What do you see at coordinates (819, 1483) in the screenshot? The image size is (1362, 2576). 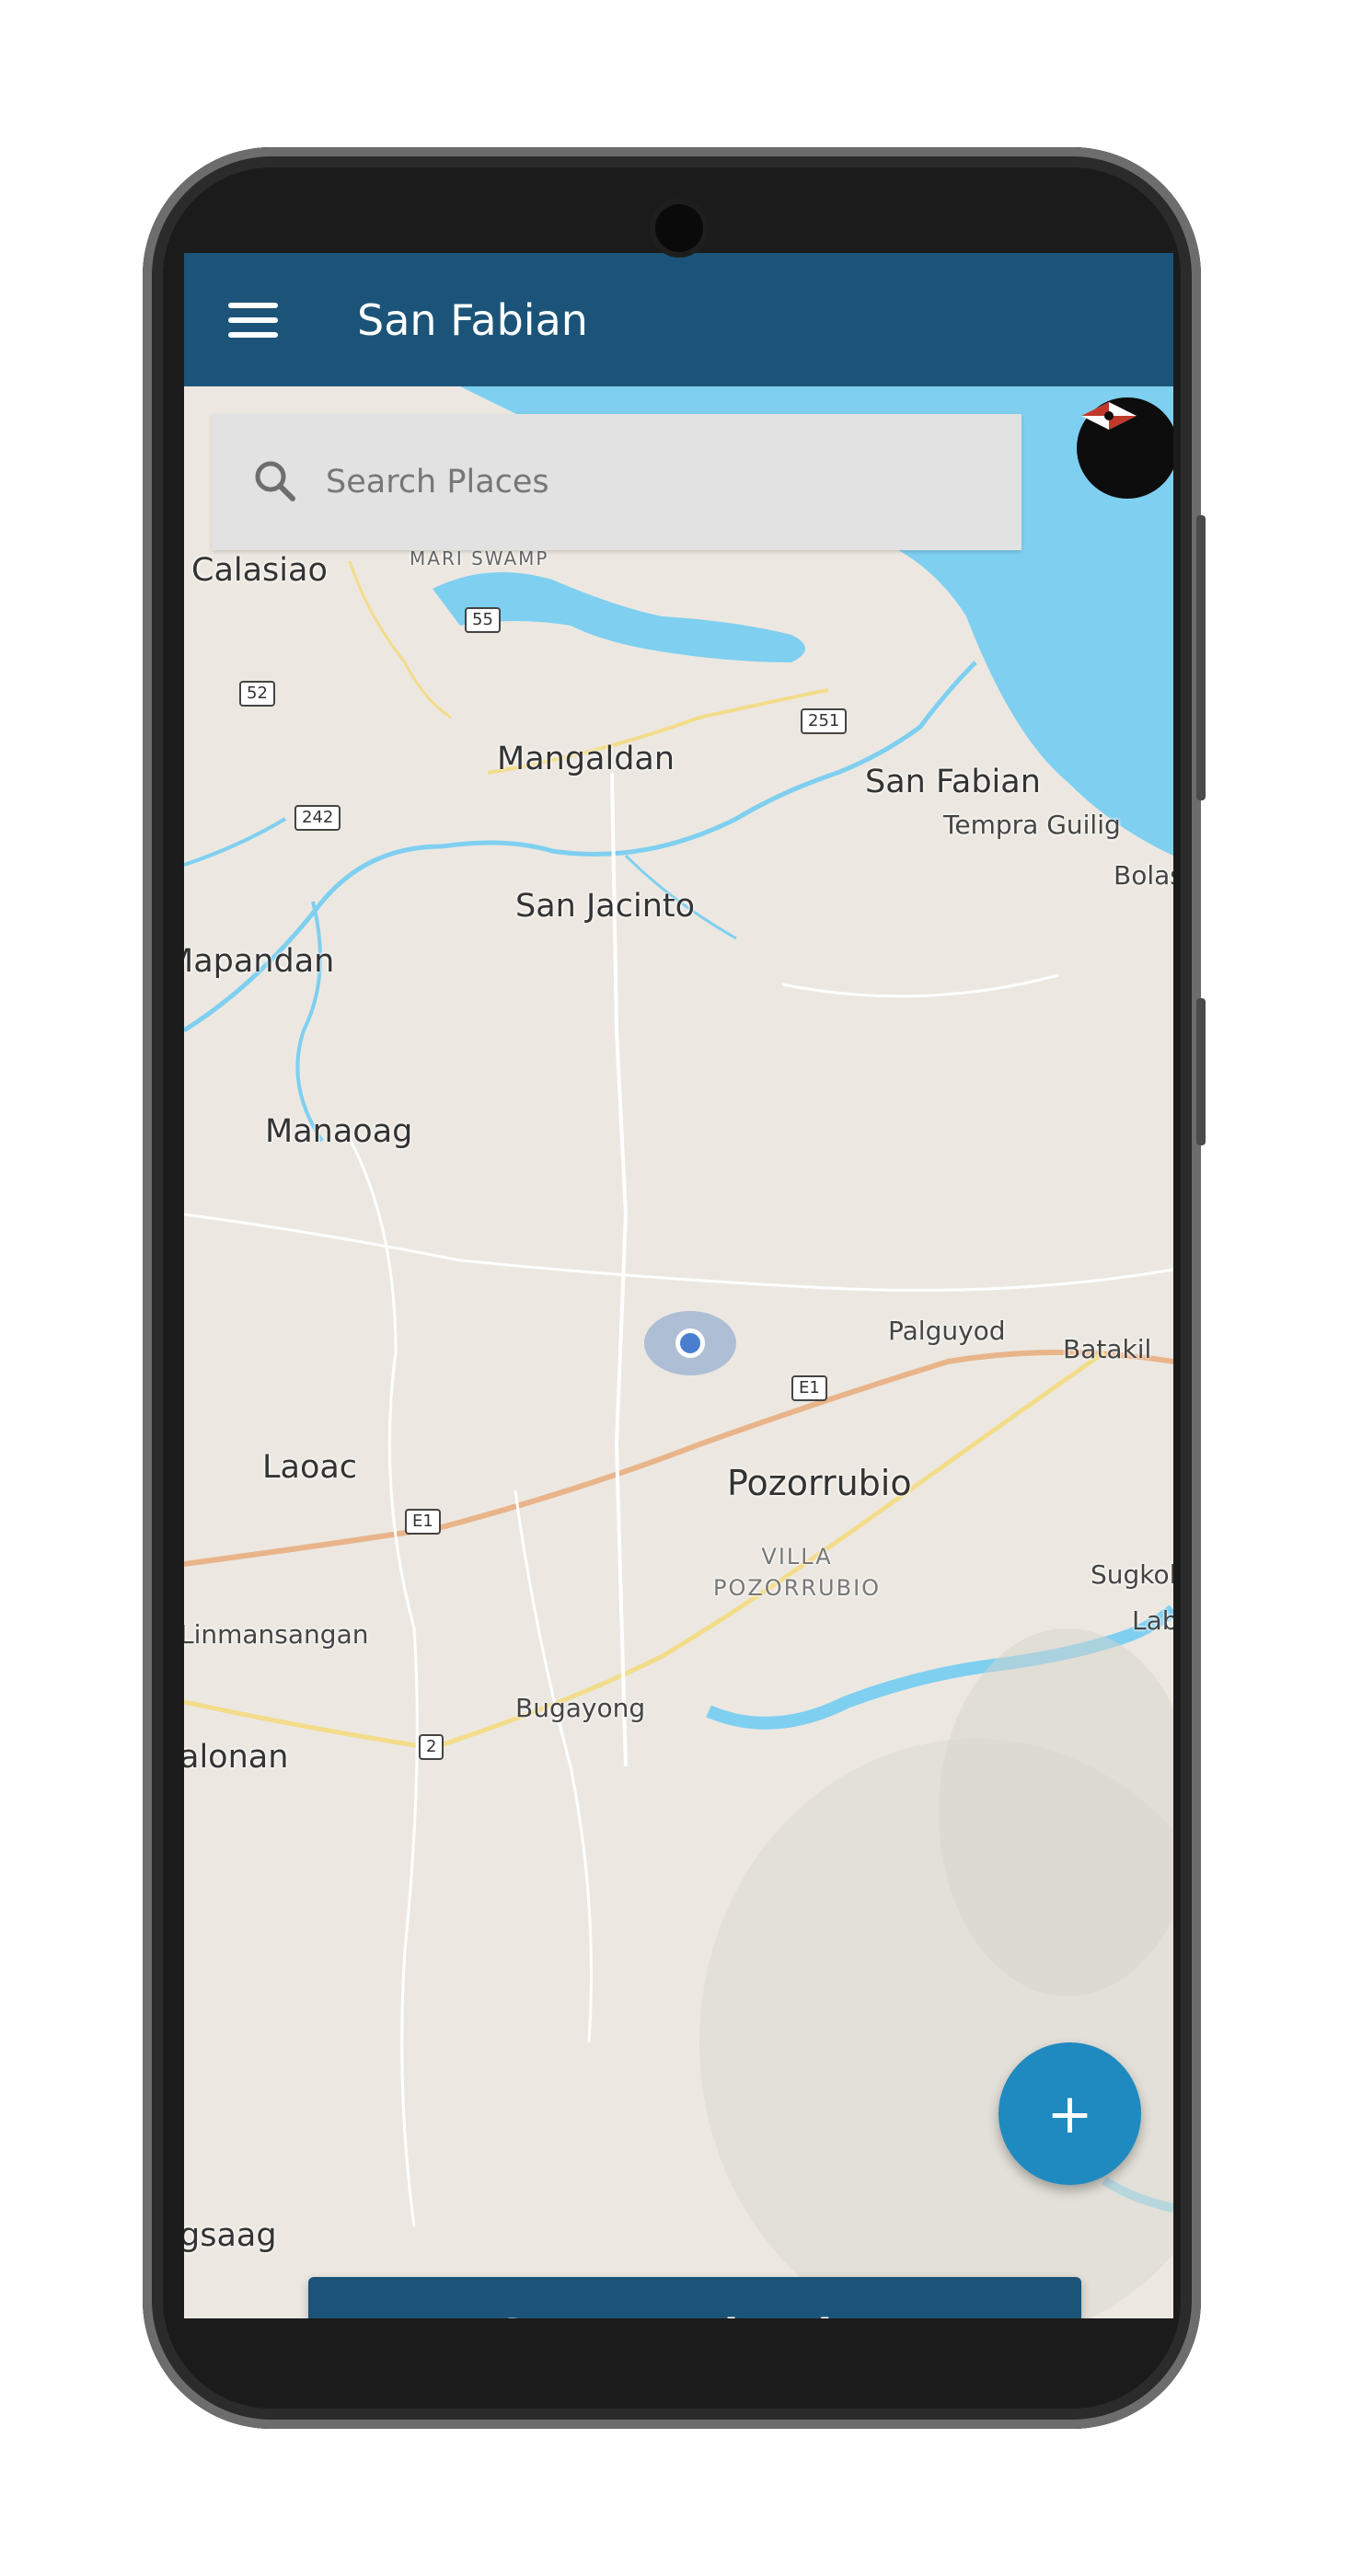 I see `map-label-pozorrubio: Pozorrubio` at bounding box center [819, 1483].